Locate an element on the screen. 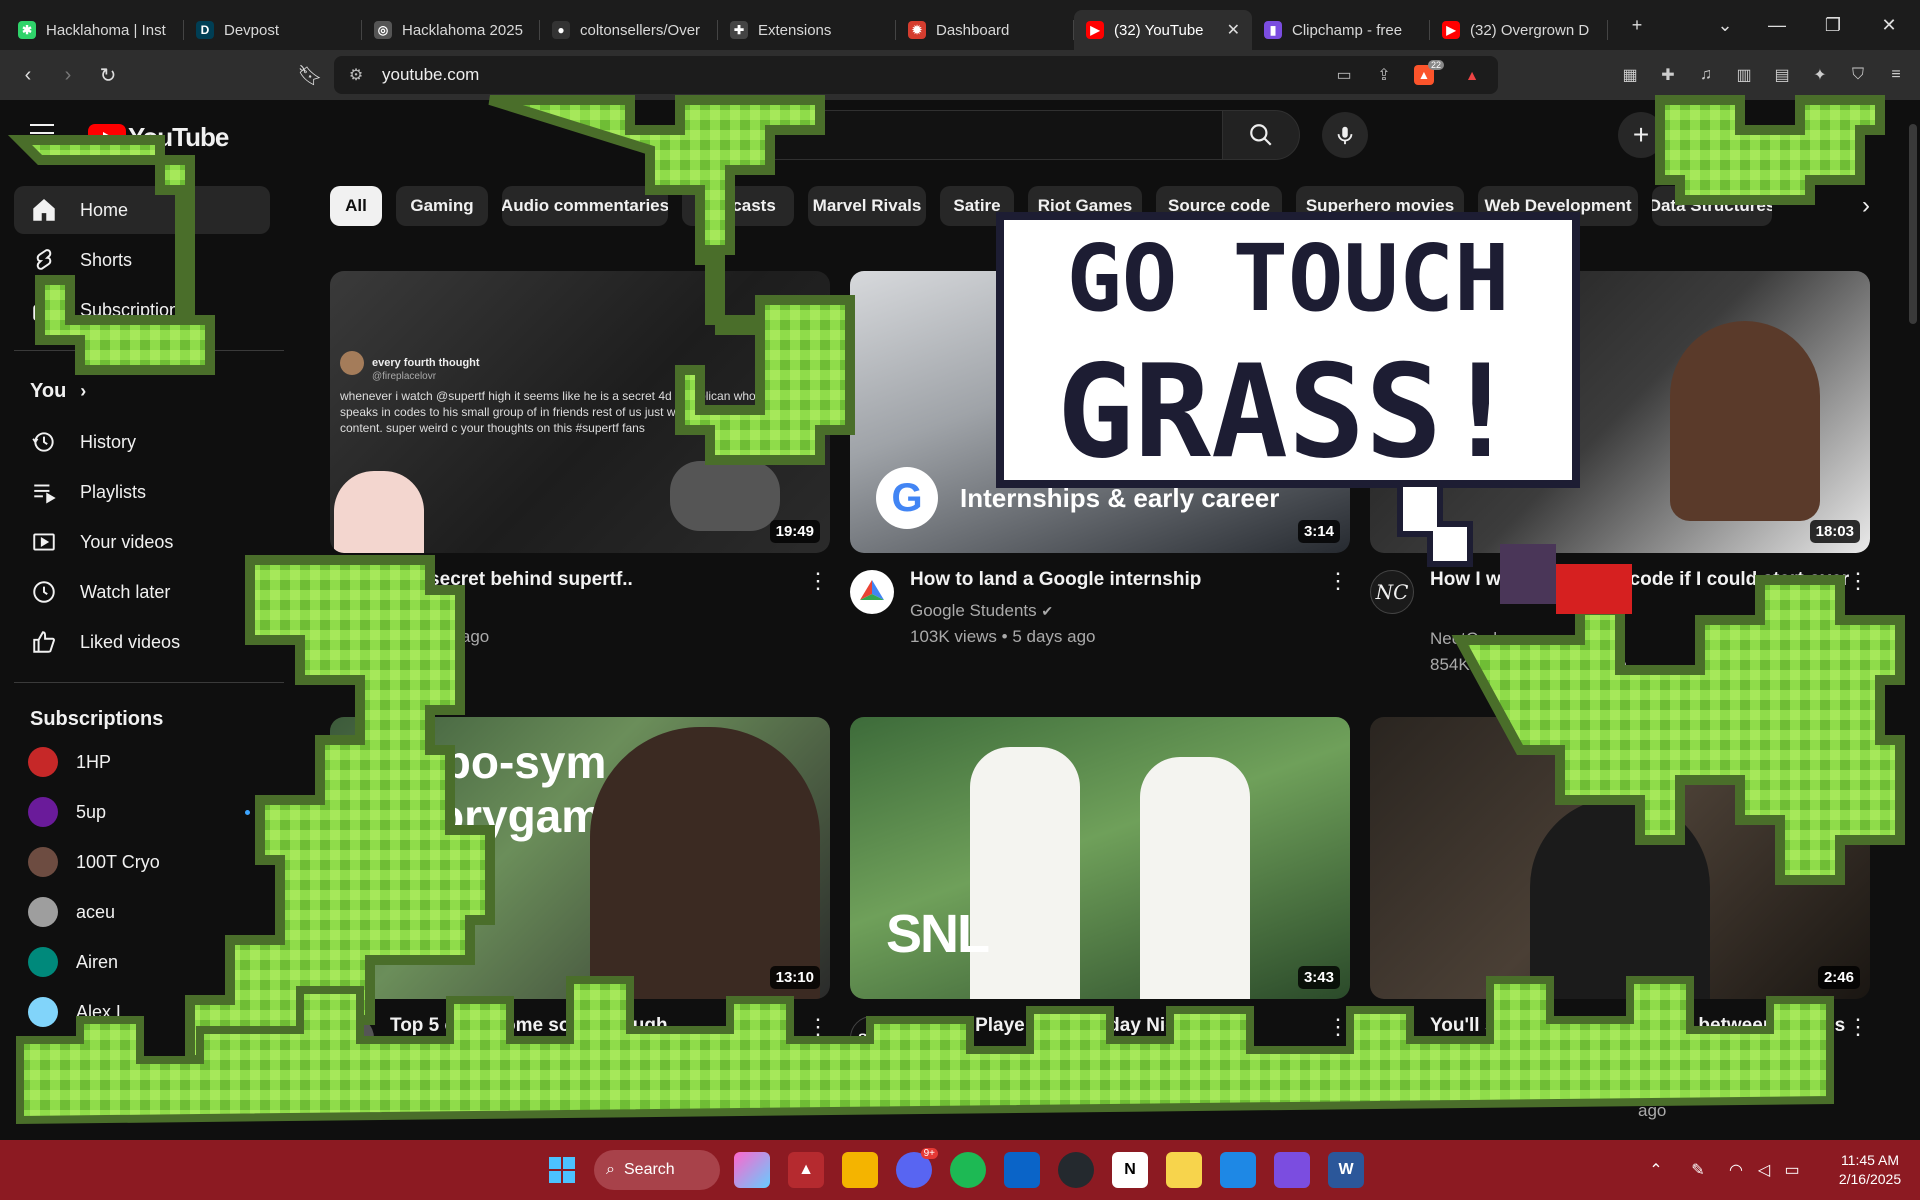 Image resolution: width=1920 pixels, height=1200 pixels. sidebar-item-playlists: Playlists is located at coordinates (142, 492).